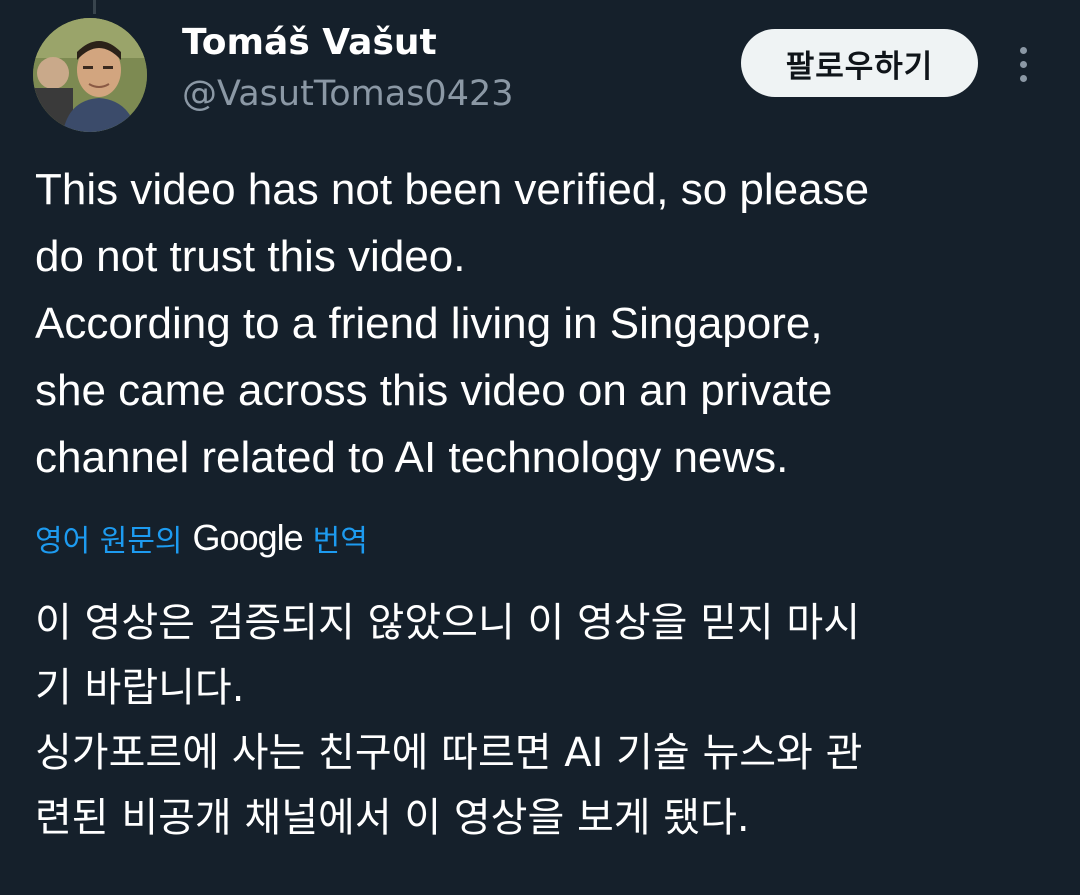 This screenshot has height=895, width=1080. I want to click on translation-attribution: 영어 원문의 Google 번역, so click(201, 538).